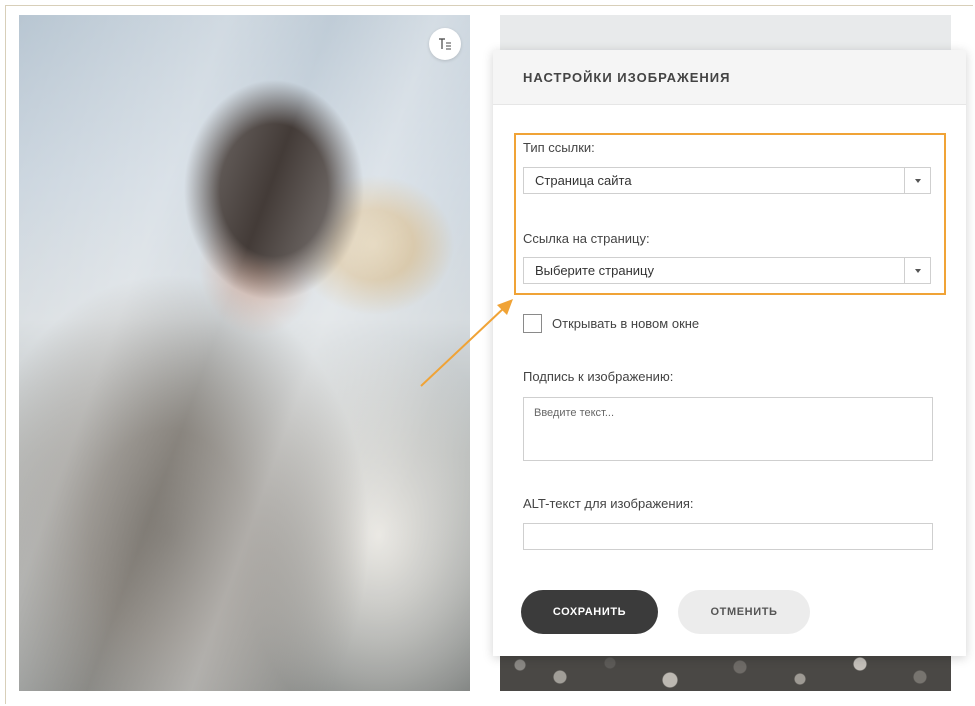 The height and width of the screenshot is (706, 975). What do you see at coordinates (589, 612) in the screenshot?
I see `save-button: СОХРАНИТЬ` at bounding box center [589, 612].